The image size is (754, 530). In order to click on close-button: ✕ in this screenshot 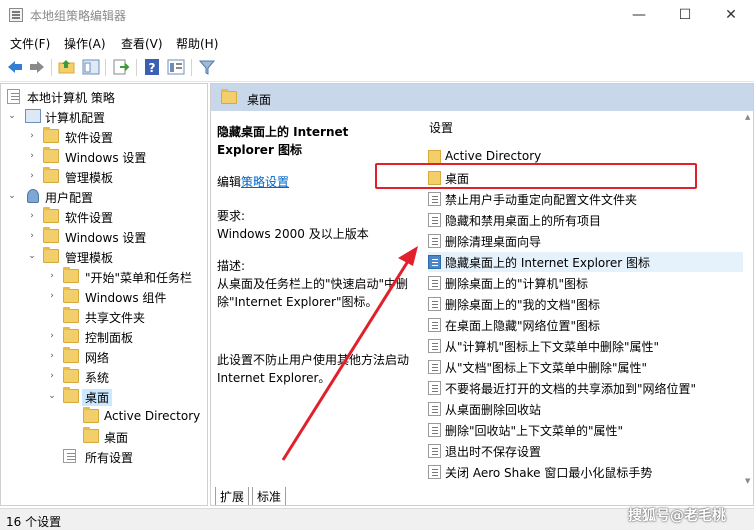, I will do `click(731, 15)`.